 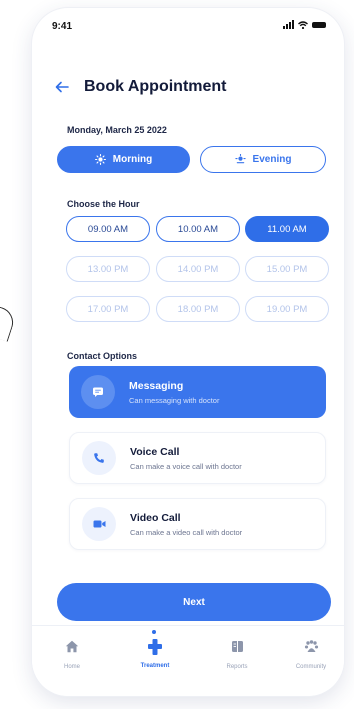 I want to click on contact-option-messaging: Messaging Can messaging with doctor, so click(x=197, y=392).